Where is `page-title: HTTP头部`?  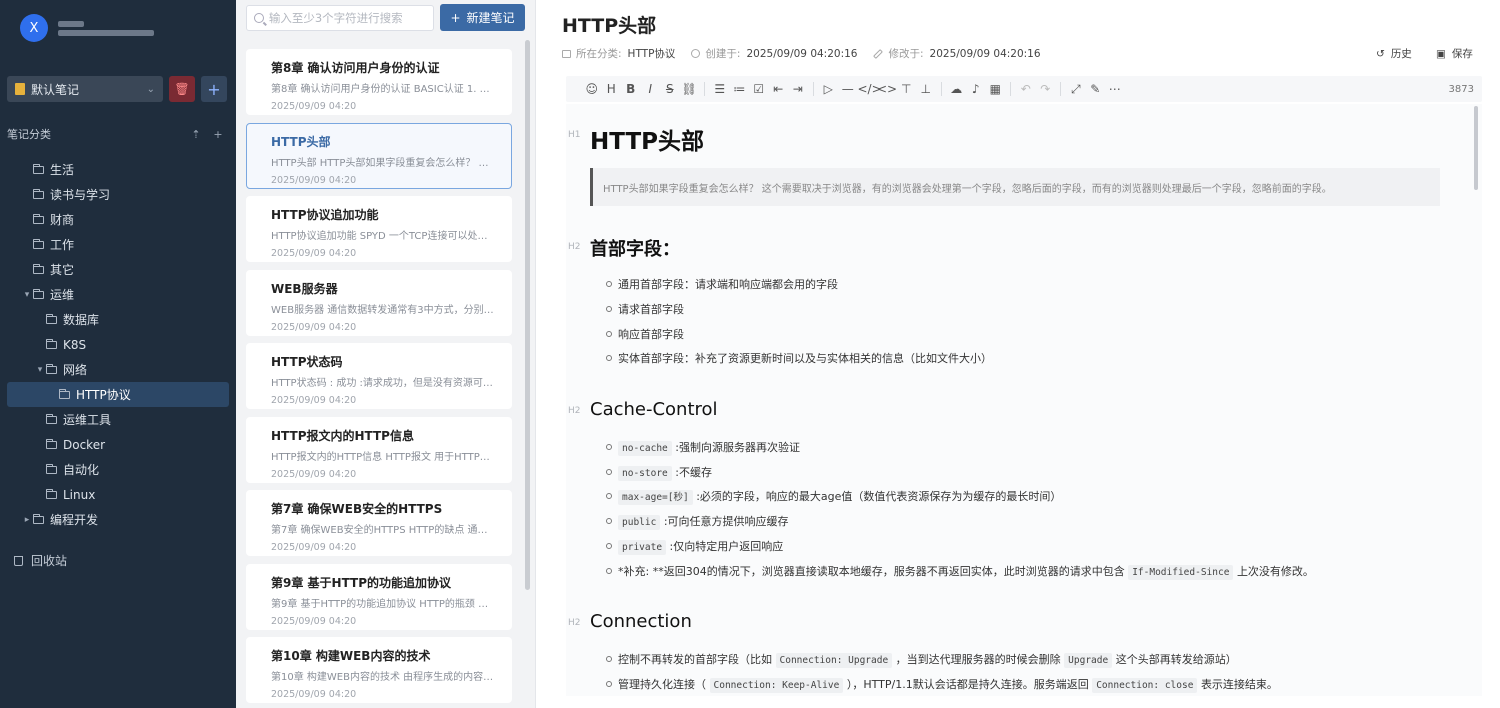
page-title: HTTP头部 is located at coordinates (609, 24).